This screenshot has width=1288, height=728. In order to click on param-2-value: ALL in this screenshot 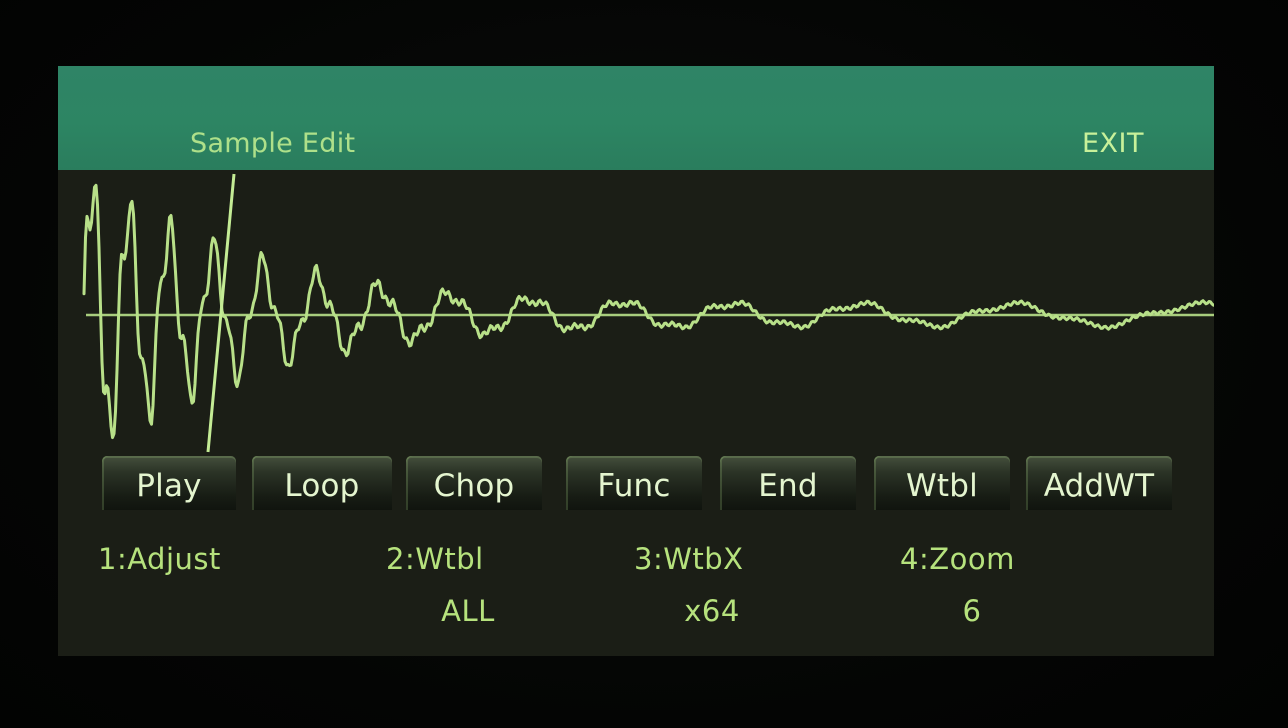, I will do `click(468, 611)`.